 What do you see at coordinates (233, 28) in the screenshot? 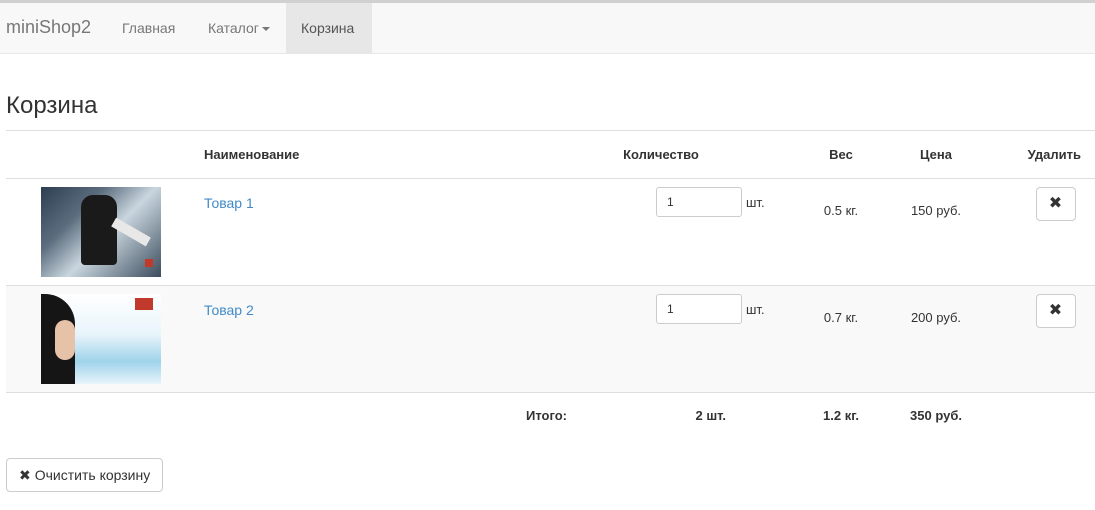
I see `nav-label-catalog: Каталог` at bounding box center [233, 28].